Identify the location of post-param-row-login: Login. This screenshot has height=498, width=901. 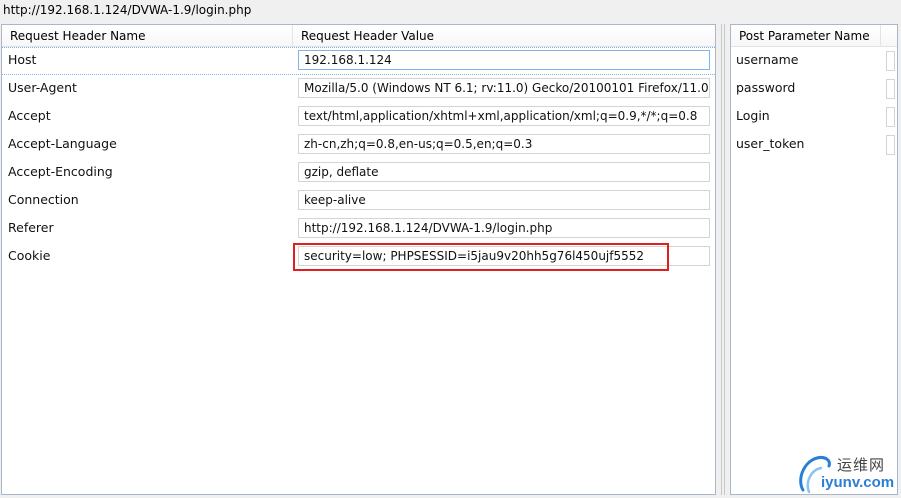
(814, 117).